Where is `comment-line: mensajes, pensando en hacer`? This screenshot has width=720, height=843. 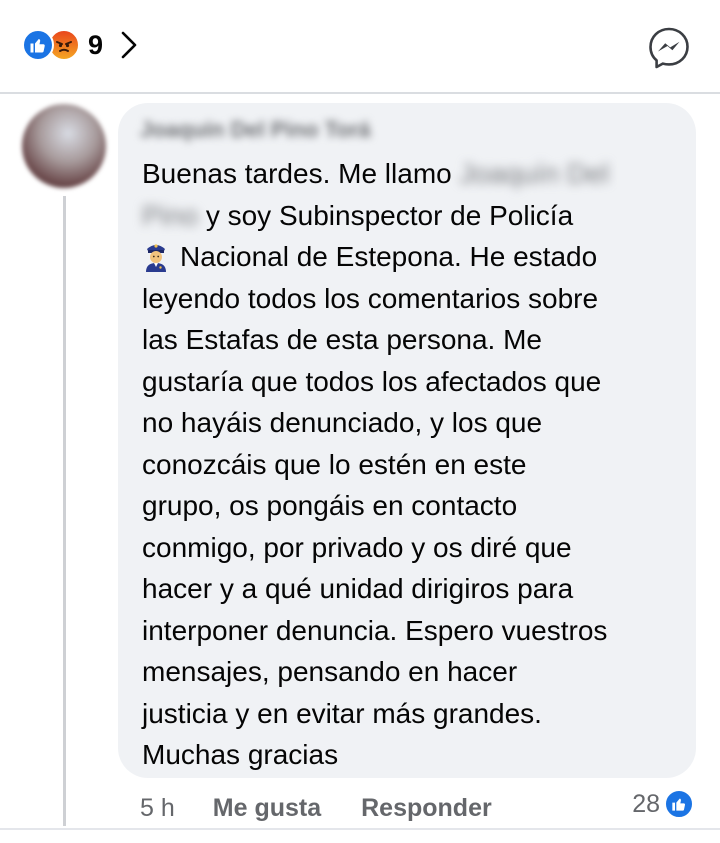 comment-line: mensajes, pensando en hacer is located at coordinates (330, 671).